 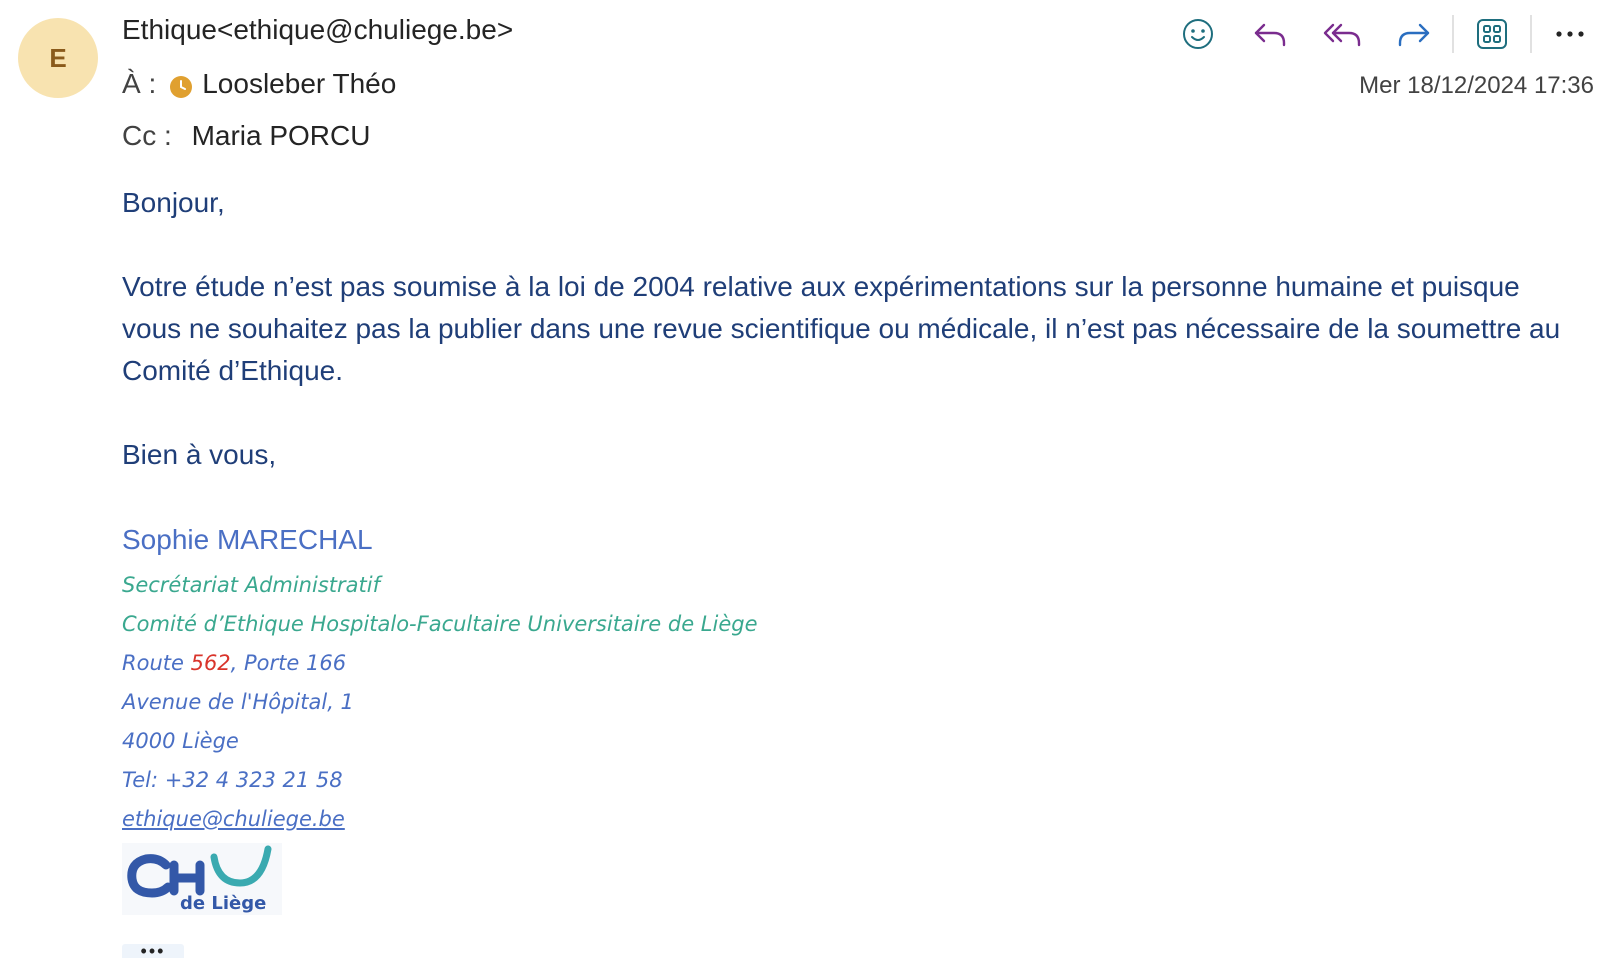 I want to click on signature-city: 4000 Liège, so click(x=180, y=741).